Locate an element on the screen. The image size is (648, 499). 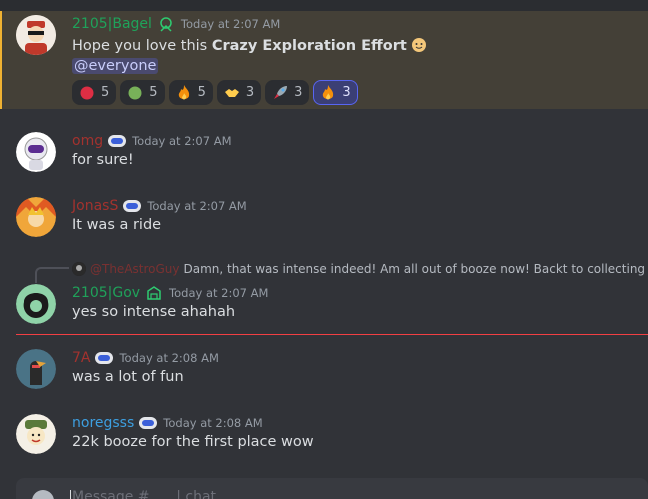
baby-emoji-icon is located at coordinates (419, 45).